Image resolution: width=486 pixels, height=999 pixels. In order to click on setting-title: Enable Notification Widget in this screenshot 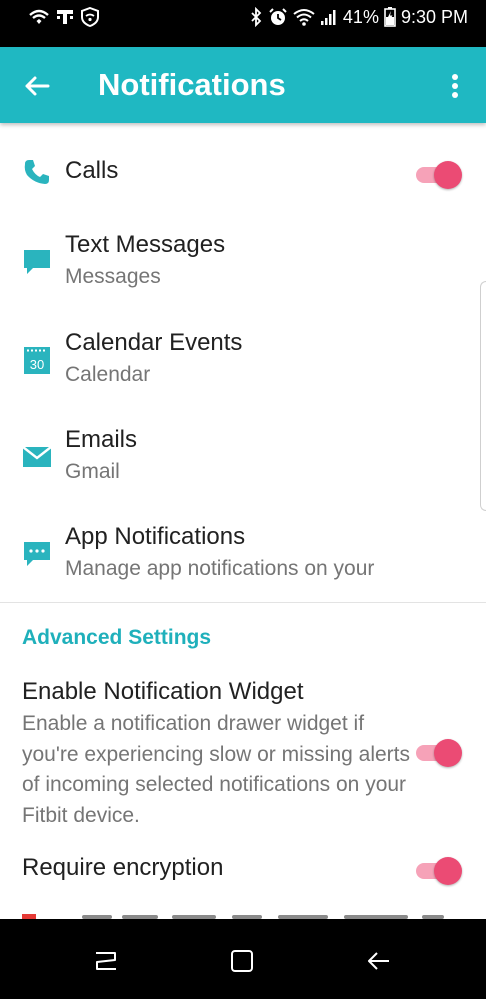, I will do `click(163, 691)`.